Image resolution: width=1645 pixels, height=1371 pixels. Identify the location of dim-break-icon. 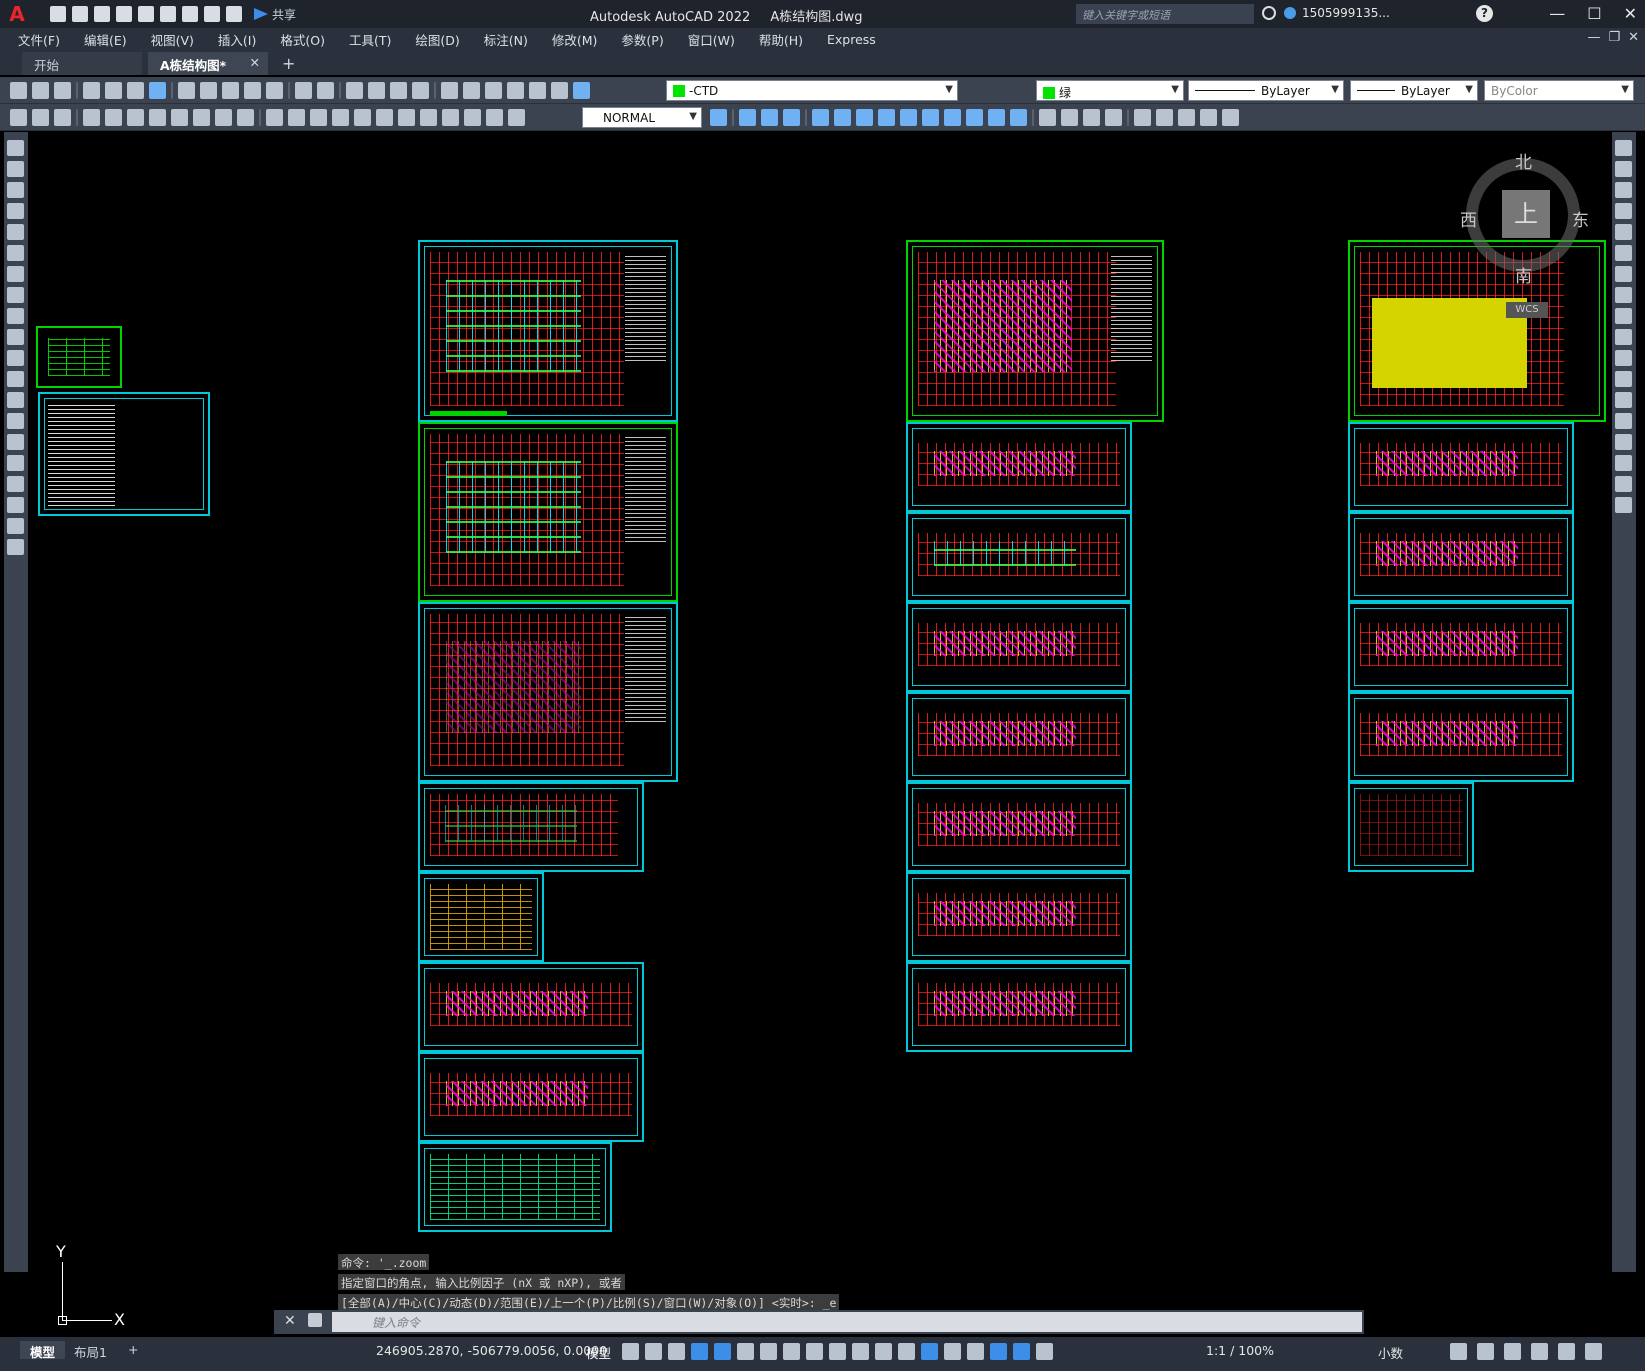
(362, 117).